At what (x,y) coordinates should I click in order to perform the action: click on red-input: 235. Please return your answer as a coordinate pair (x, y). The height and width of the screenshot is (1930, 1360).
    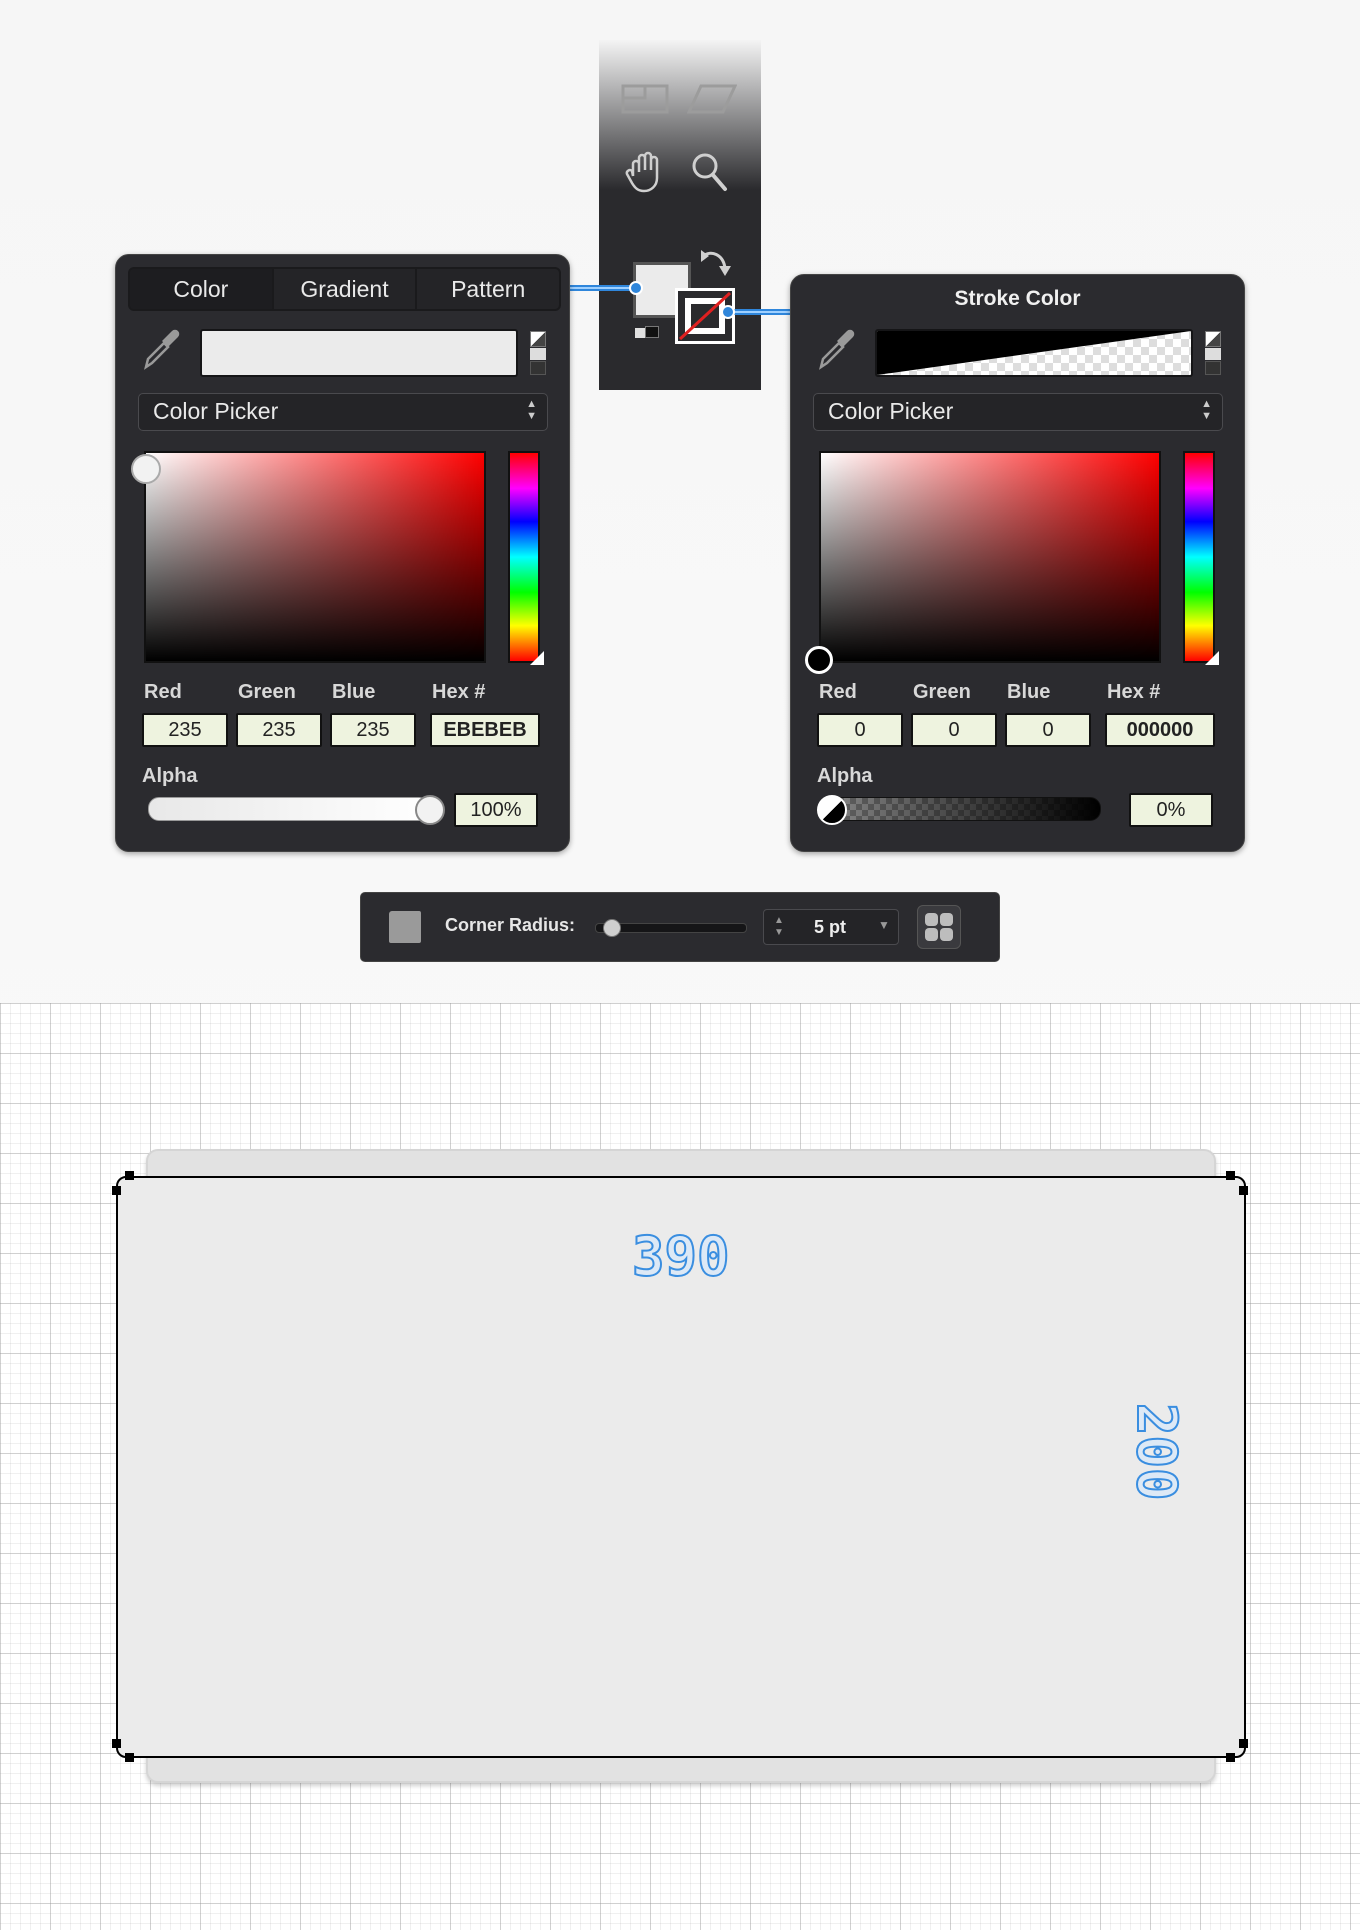
    Looking at the image, I should click on (185, 730).